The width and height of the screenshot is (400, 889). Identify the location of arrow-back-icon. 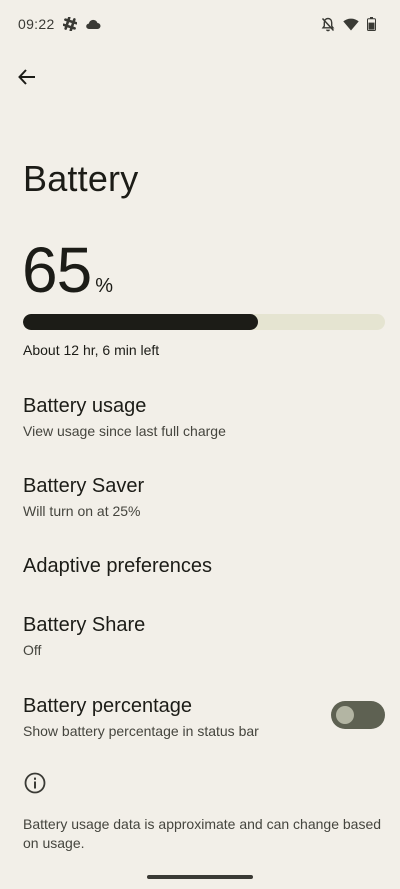
(27, 77).